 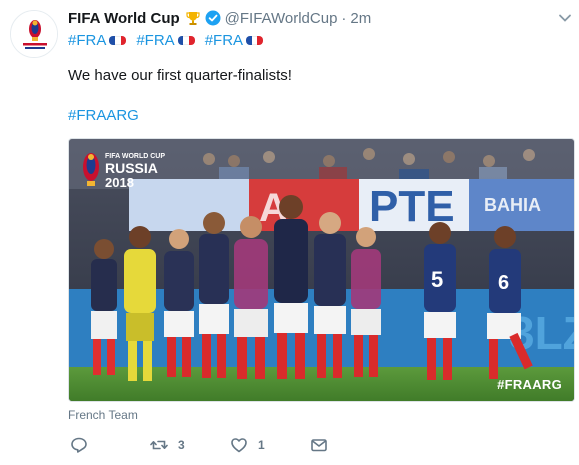 I want to click on logo-line-2: RUSSIA, so click(x=131, y=168).